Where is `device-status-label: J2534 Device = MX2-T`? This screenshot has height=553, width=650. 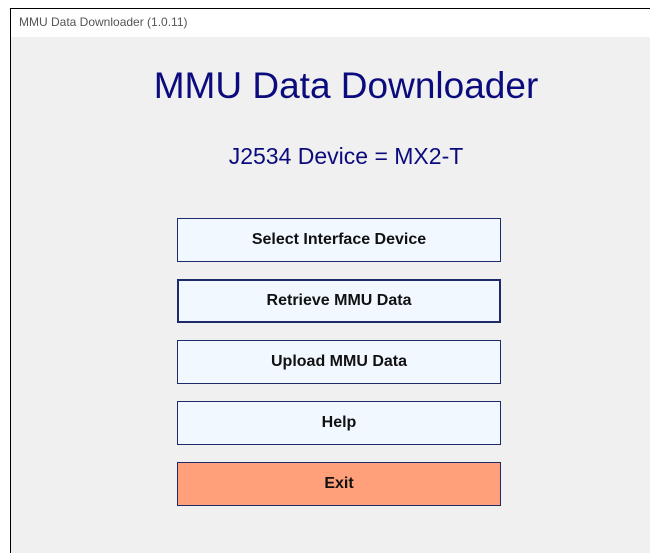
device-status-label: J2534 Device = MX2-T is located at coordinates (346, 156).